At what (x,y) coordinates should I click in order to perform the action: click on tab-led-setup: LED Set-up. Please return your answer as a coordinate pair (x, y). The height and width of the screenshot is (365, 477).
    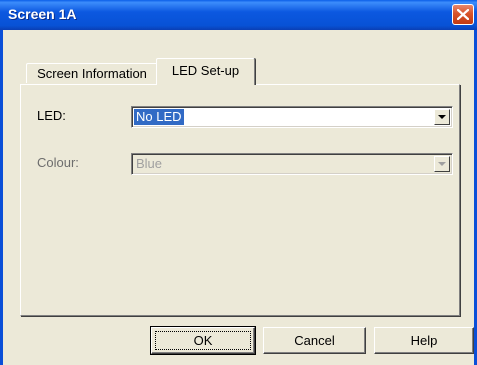
    Looking at the image, I should click on (205, 71).